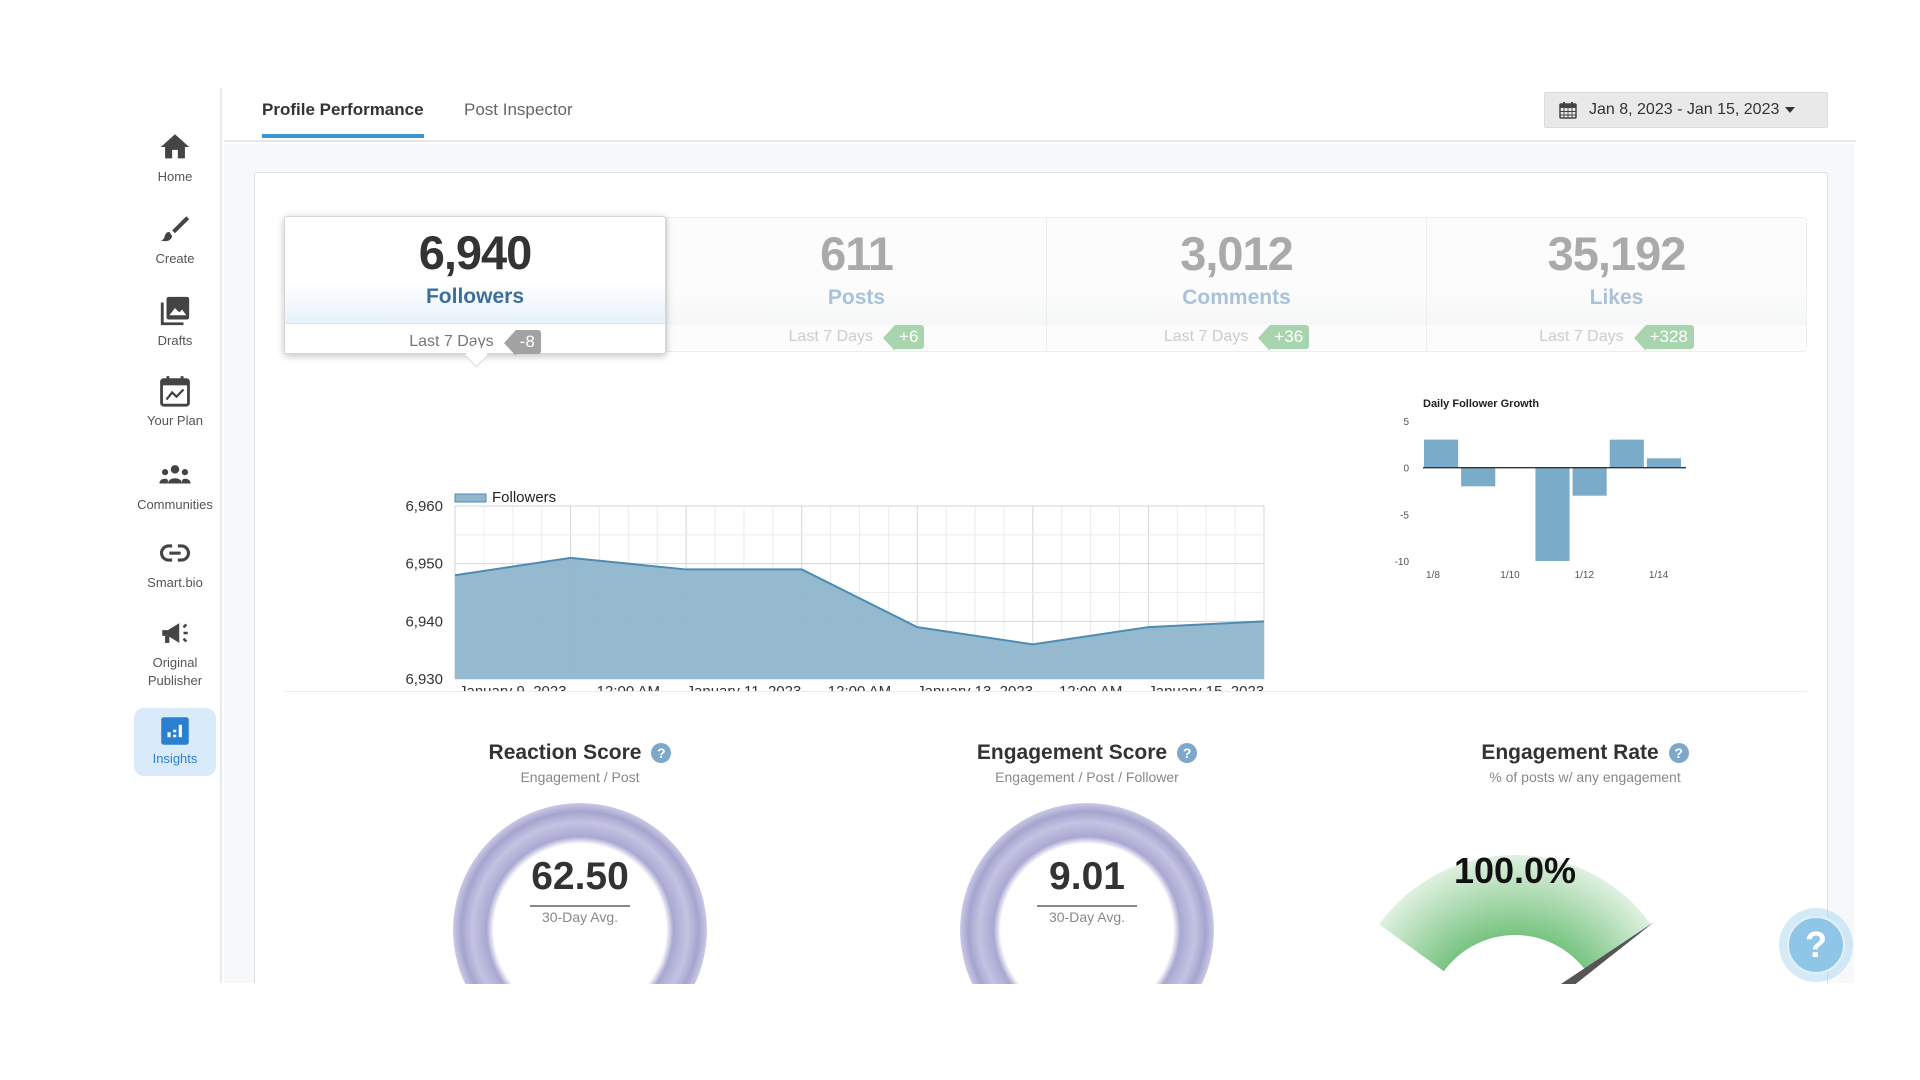 The image size is (1920, 1080). I want to click on stat-label: Followers, so click(475, 303).